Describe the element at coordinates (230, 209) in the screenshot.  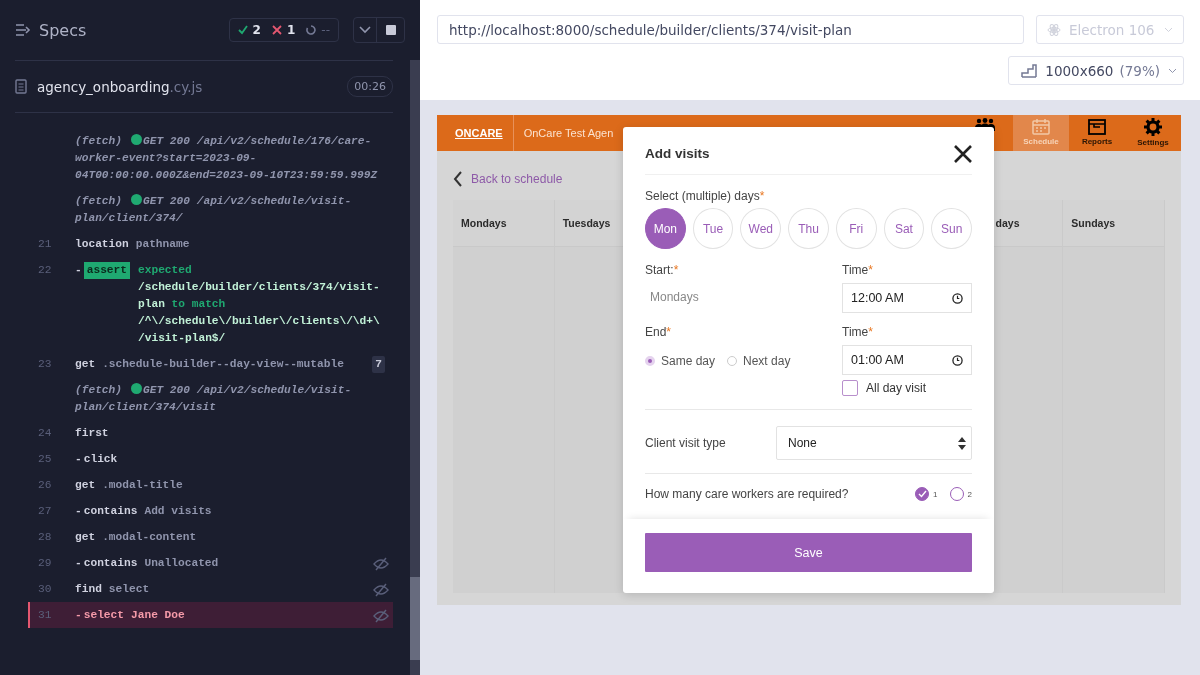
I see `fetch-log-text: (fetch) GET 200 /api/v2/schedule/visit-plan/client/374/` at that location.